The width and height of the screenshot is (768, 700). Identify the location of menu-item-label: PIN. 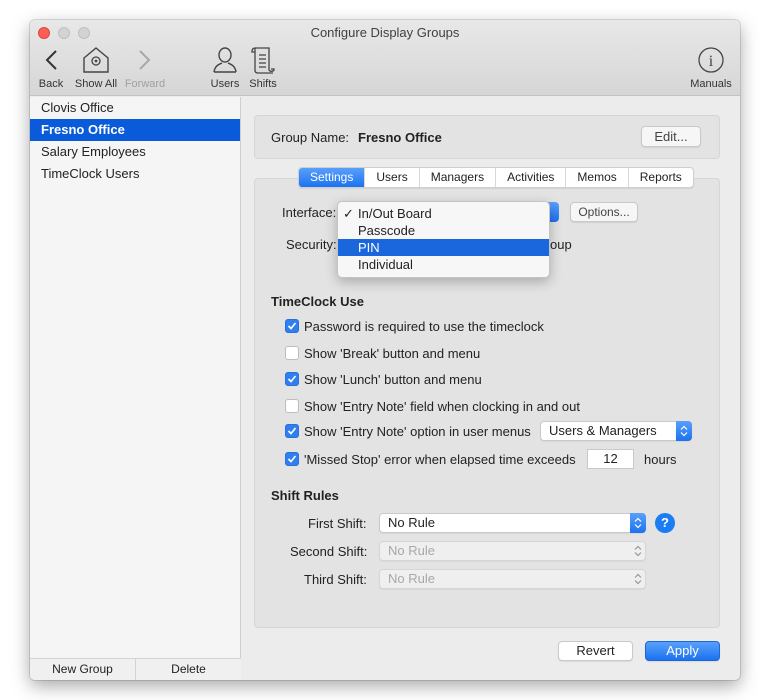
(369, 247).